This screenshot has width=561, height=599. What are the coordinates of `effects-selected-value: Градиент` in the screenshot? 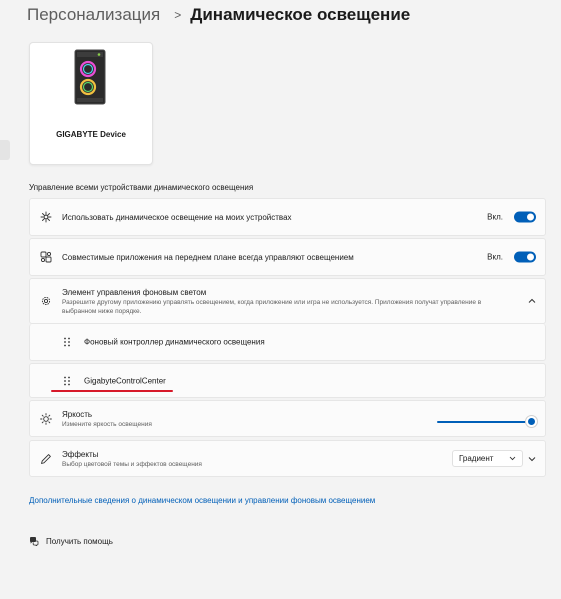 It's located at (476, 458).